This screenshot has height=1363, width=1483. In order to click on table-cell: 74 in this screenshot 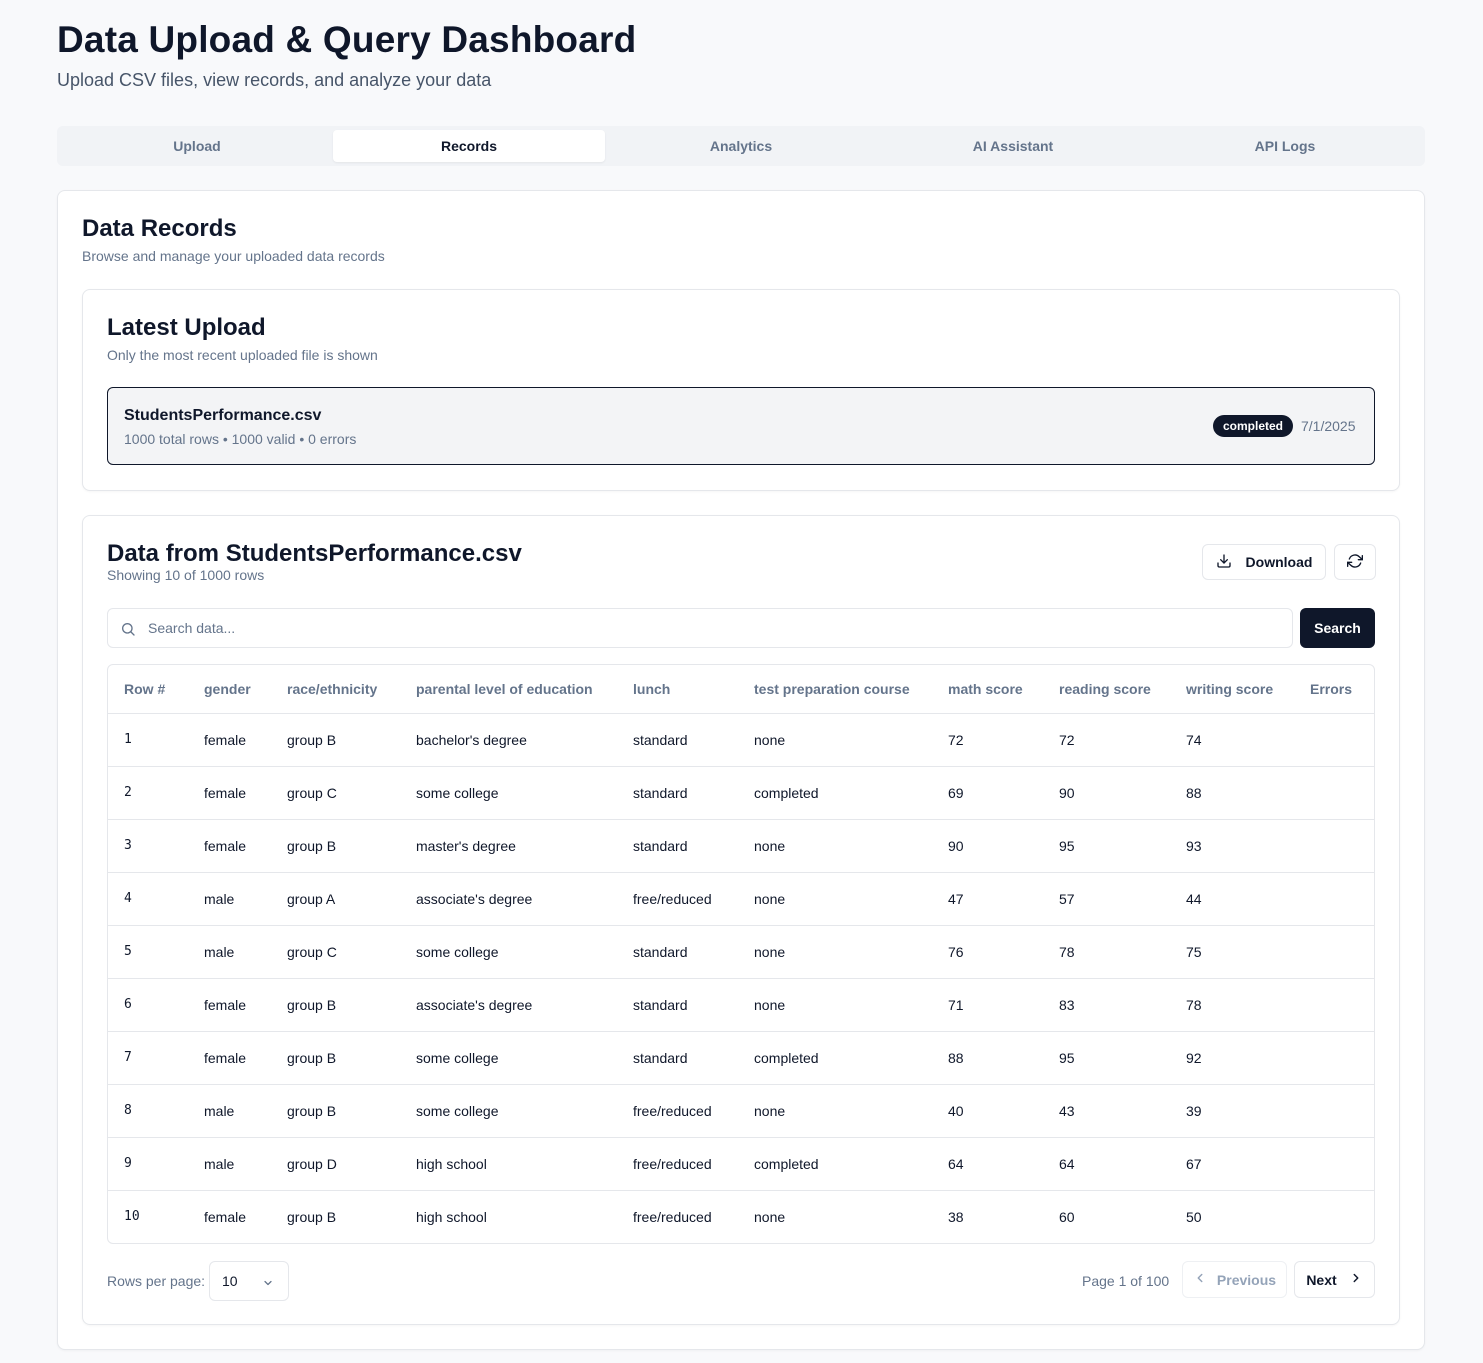, I will do `click(1232, 740)`.